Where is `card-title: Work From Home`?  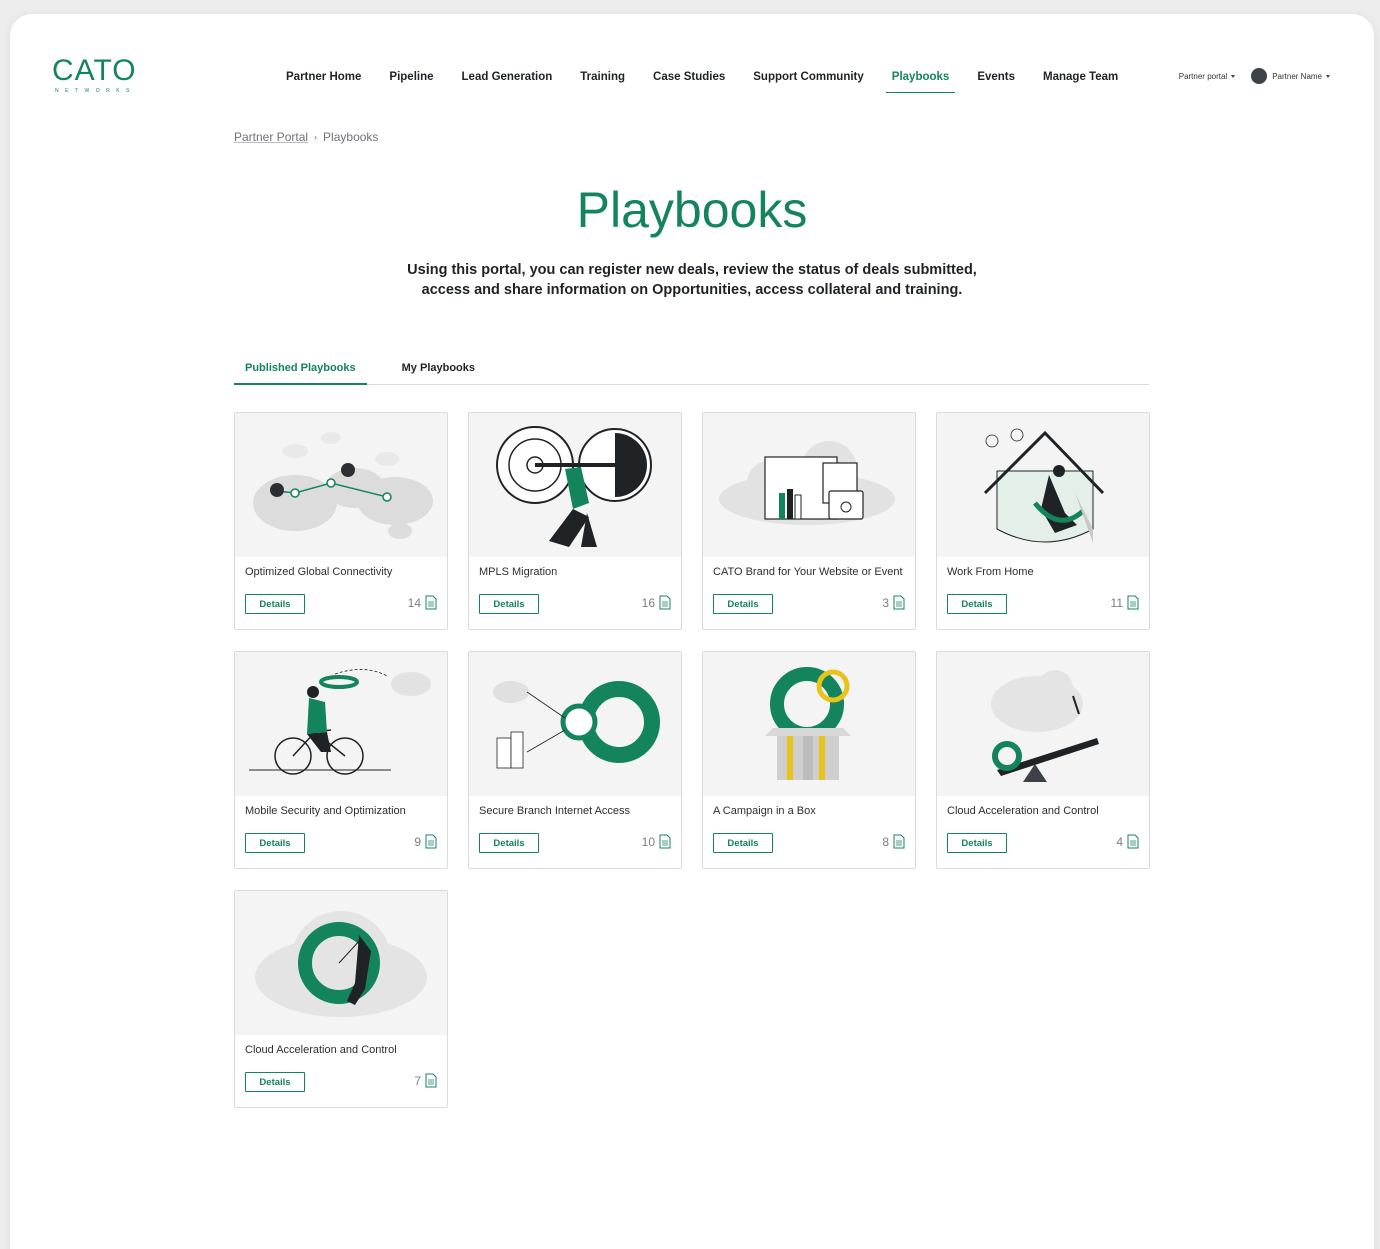 card-title: Work From Home is located at coordinates (990, 572).